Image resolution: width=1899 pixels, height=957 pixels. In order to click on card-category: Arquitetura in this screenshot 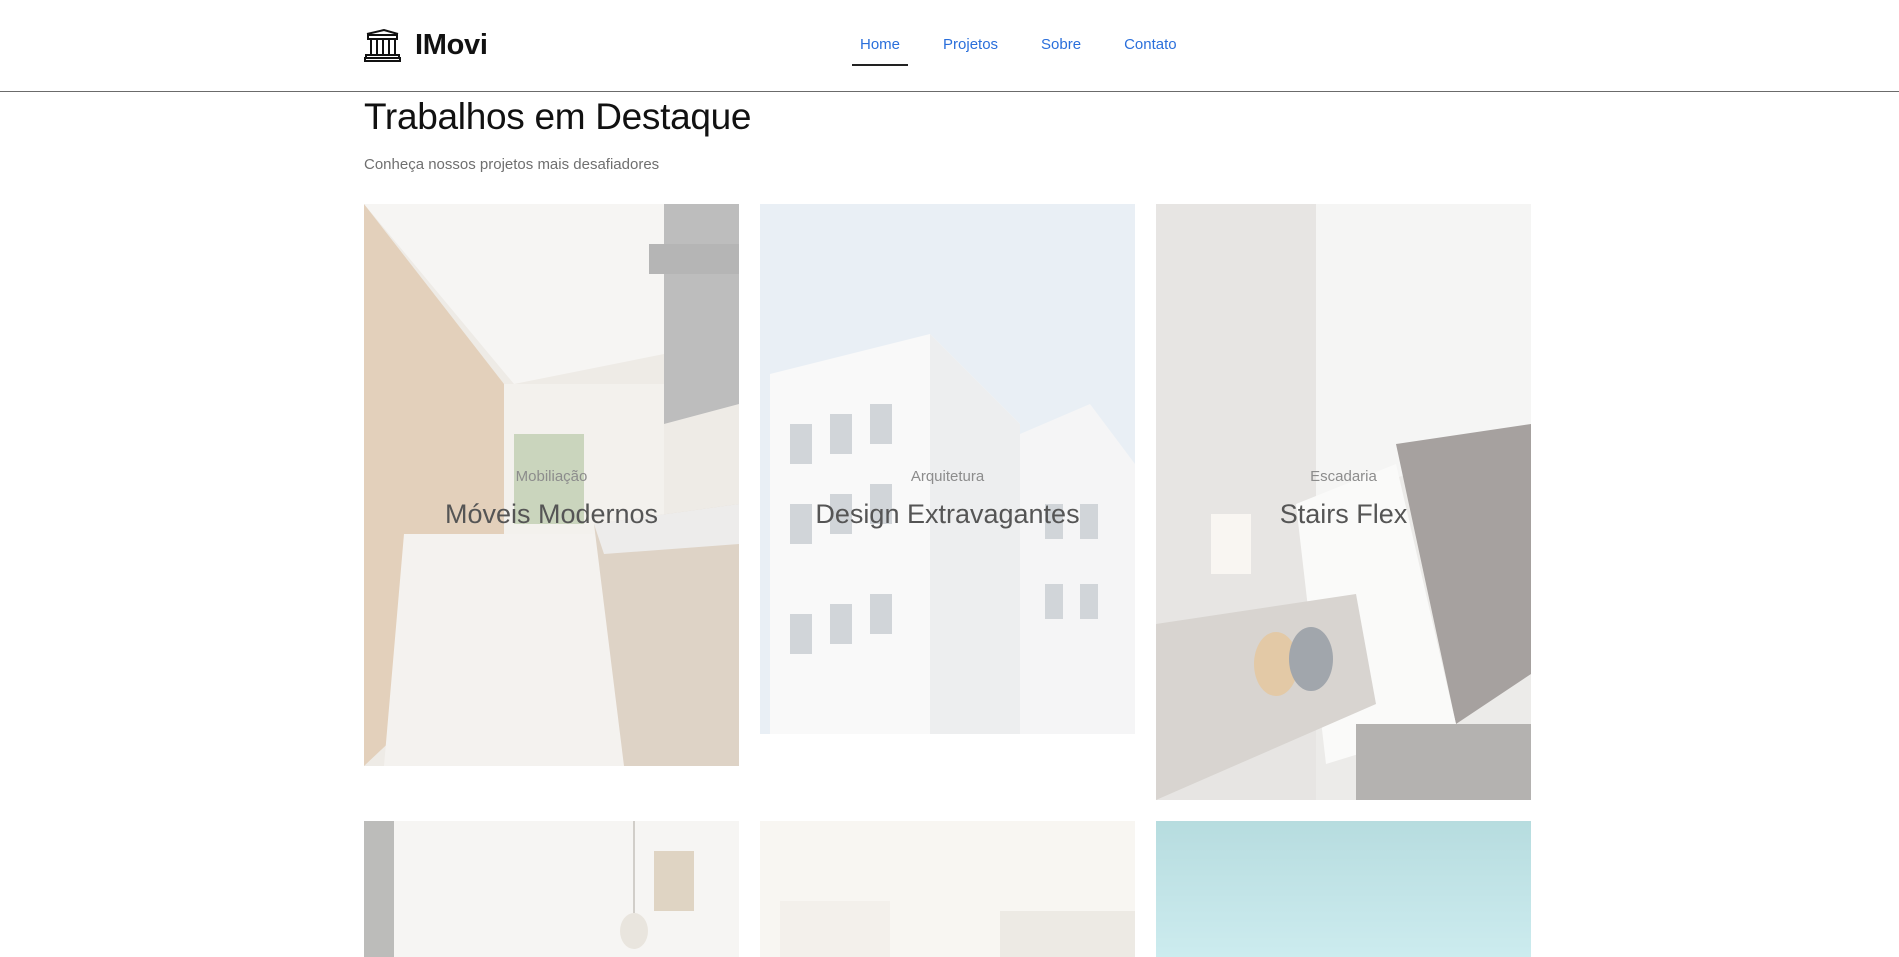, I will do `click(947, 476)`.